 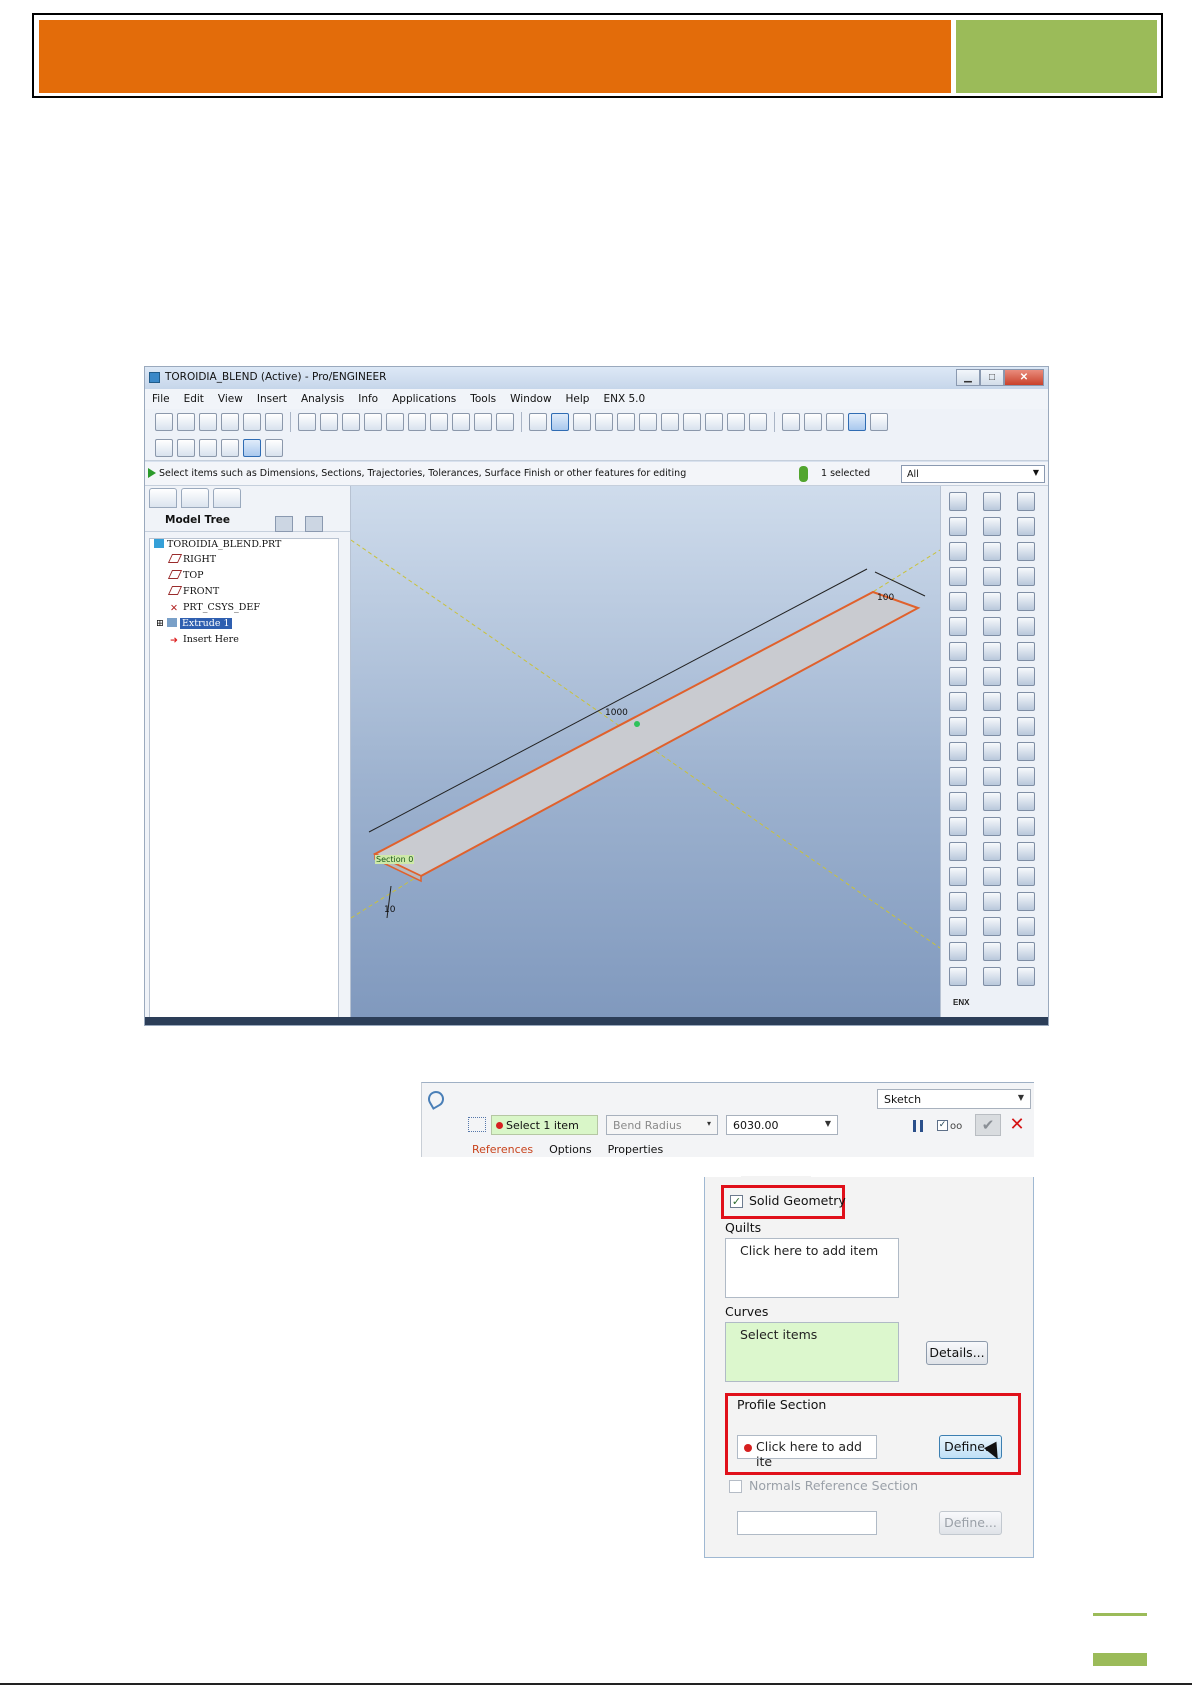 I want to click on repaint-icon, so click(x=538, y=422).